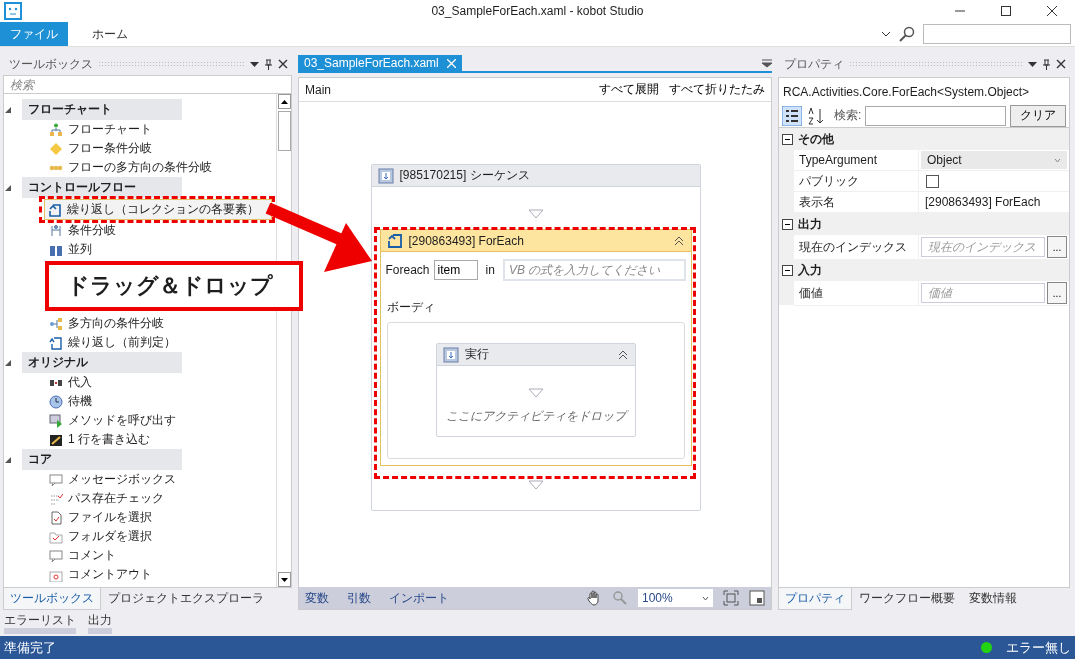 This screenshot has width=1075, height=659. What do you see at coordinates (158, 129) in the screenshot?
I see `toolbox-item: フローチャート` at bounding box center [158, 129].